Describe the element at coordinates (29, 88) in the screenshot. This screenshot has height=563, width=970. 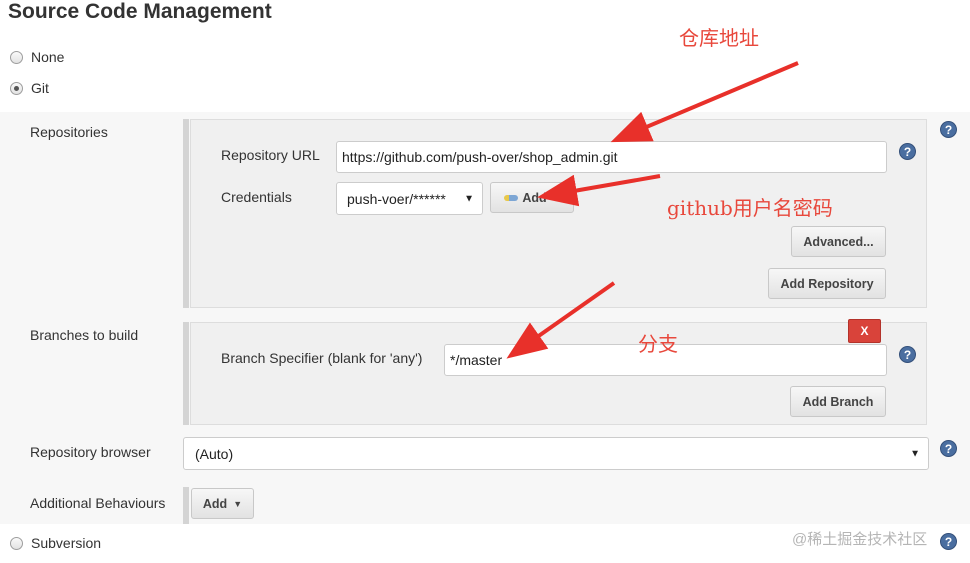
I see `scm-option-git: Git` at that location.